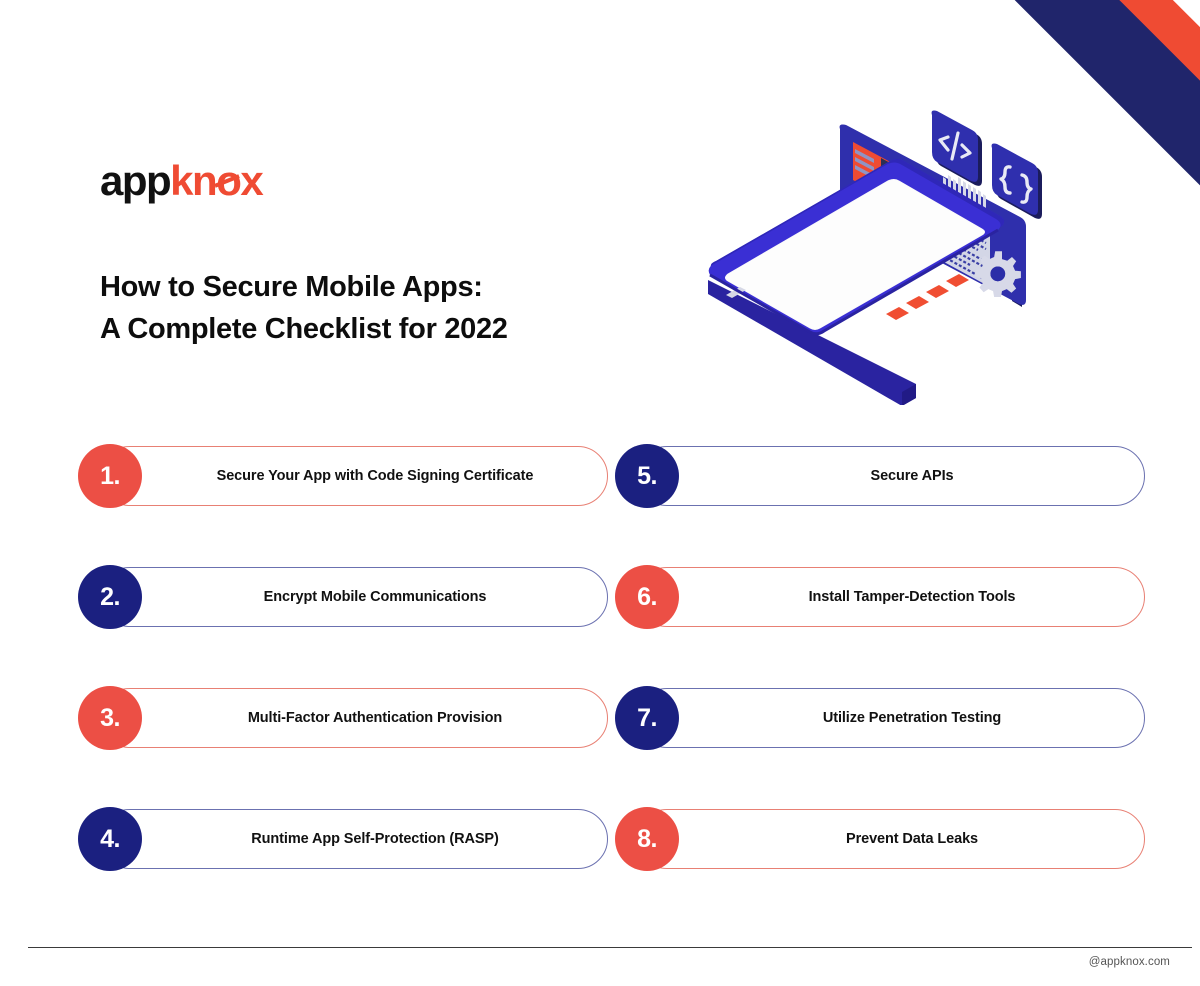  I want to click on checklist-label-2: Encrypt Mobile Communications, so click(375, 597).